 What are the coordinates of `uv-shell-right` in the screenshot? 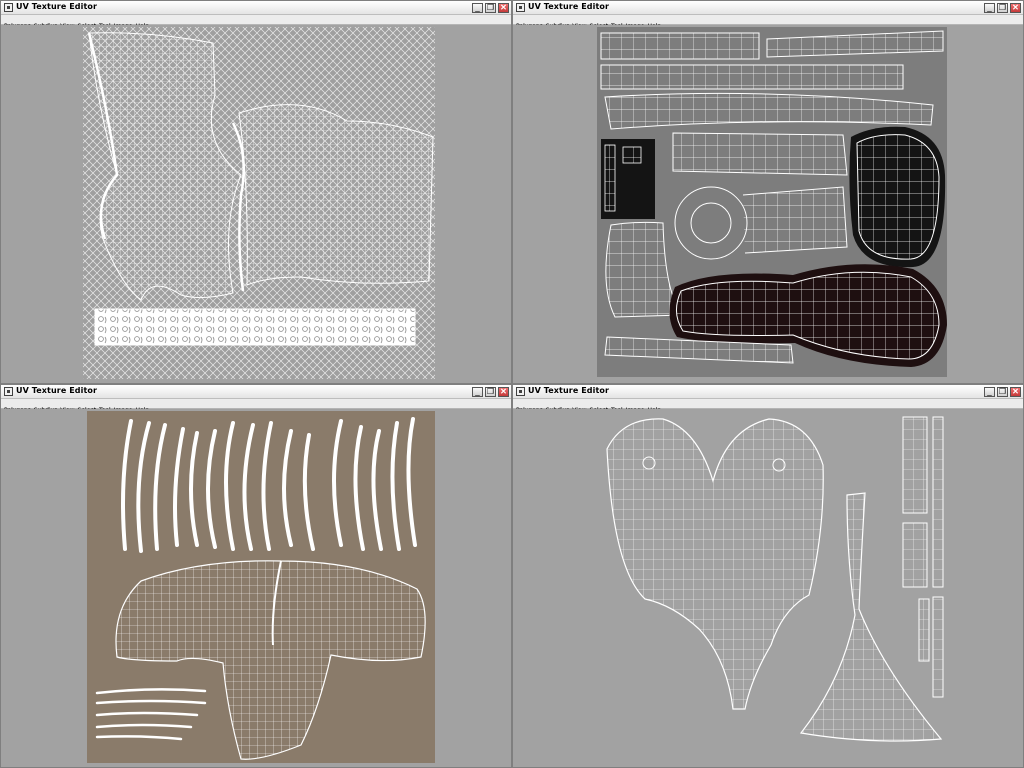 It's located at (336, 195).